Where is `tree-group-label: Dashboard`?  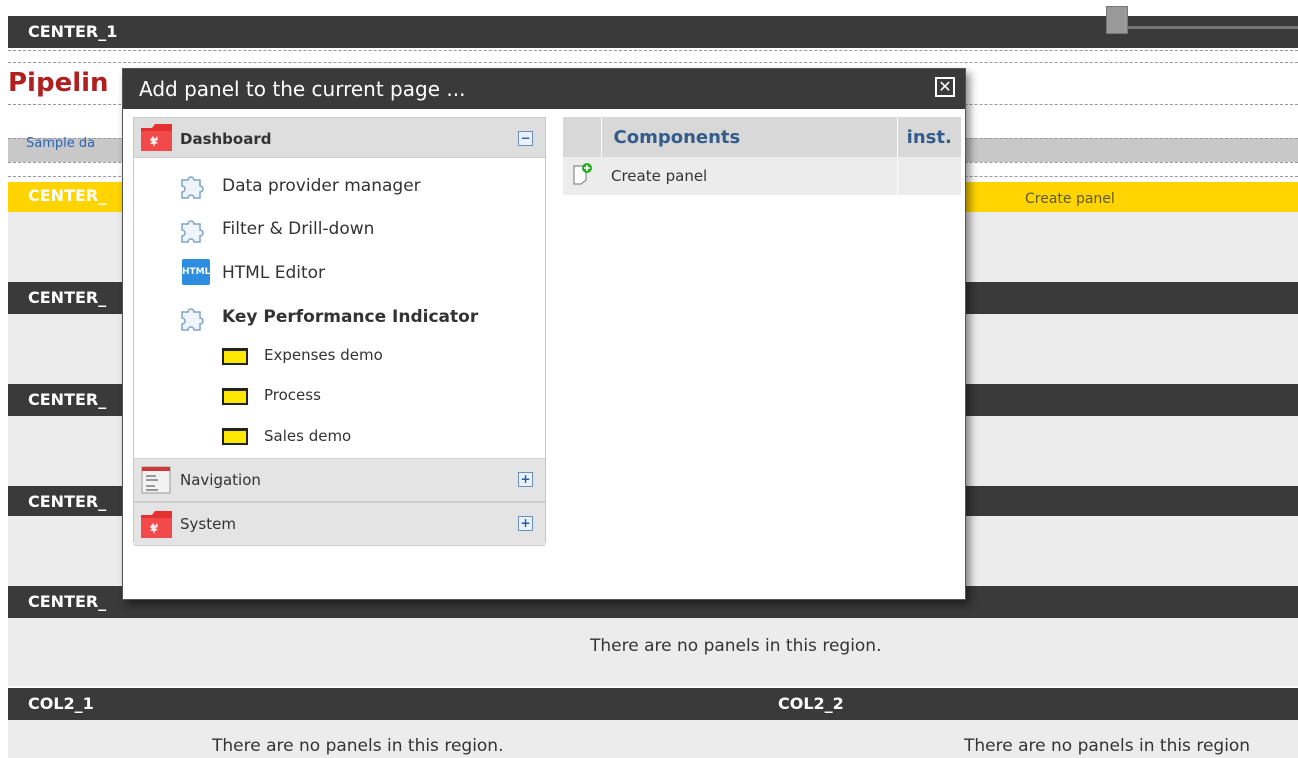
tree-group-label: Dashboard is located at coordinates (226, 139).